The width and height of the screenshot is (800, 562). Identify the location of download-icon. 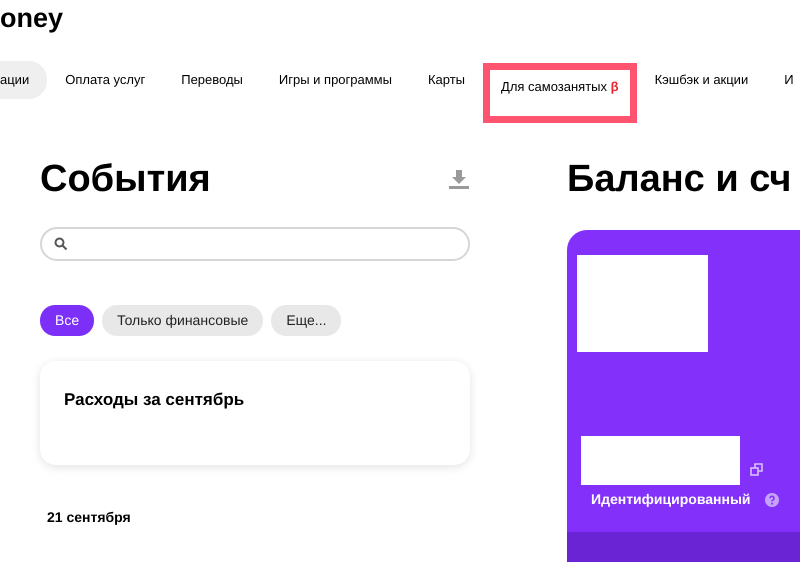
(459, 179).